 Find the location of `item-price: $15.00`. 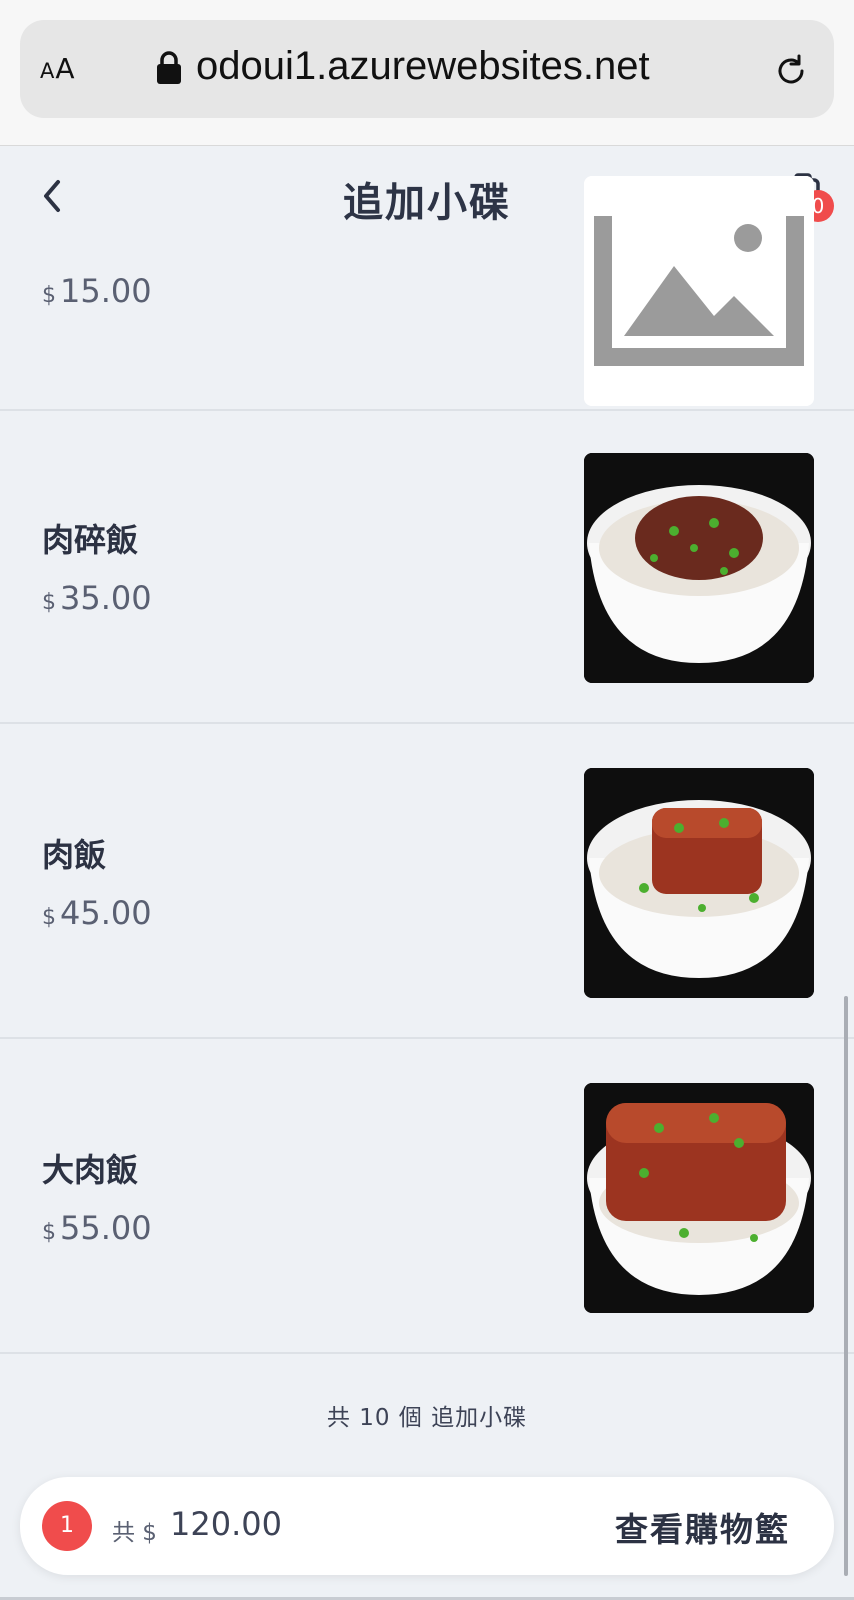

item-price: $15.00 is located at coordinates (97, 291).